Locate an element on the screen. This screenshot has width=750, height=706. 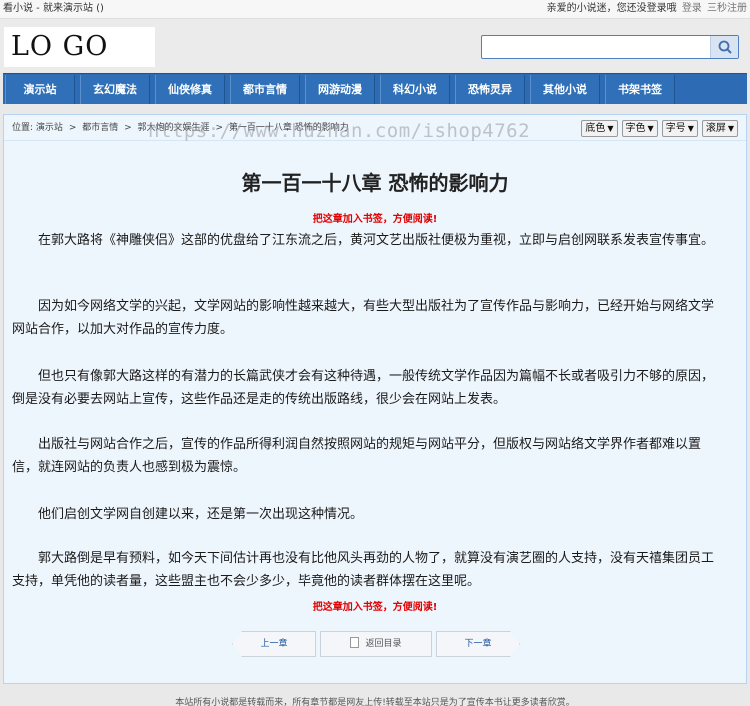
chapter-title: 第一百一十八章 恐怖的影响力 is located at coordinates (375, 183).